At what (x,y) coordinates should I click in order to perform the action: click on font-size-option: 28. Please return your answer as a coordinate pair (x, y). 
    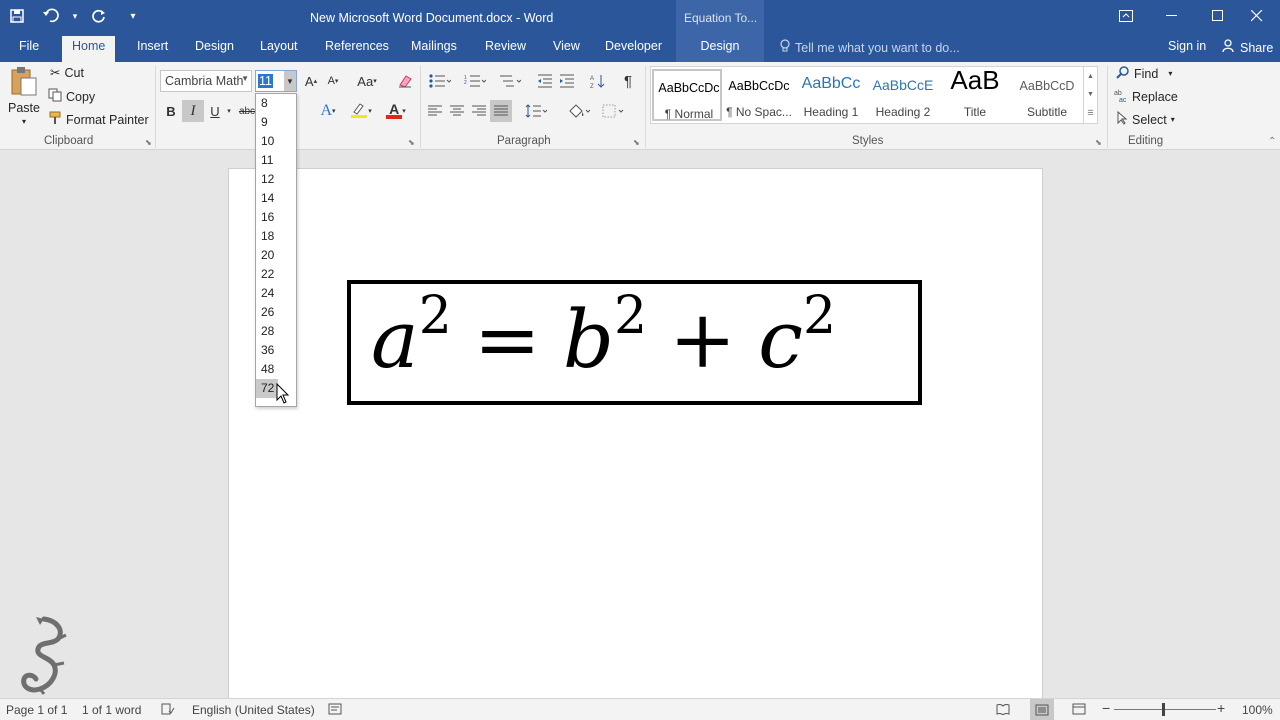
    Looking at the image, I should click on (276, 331).